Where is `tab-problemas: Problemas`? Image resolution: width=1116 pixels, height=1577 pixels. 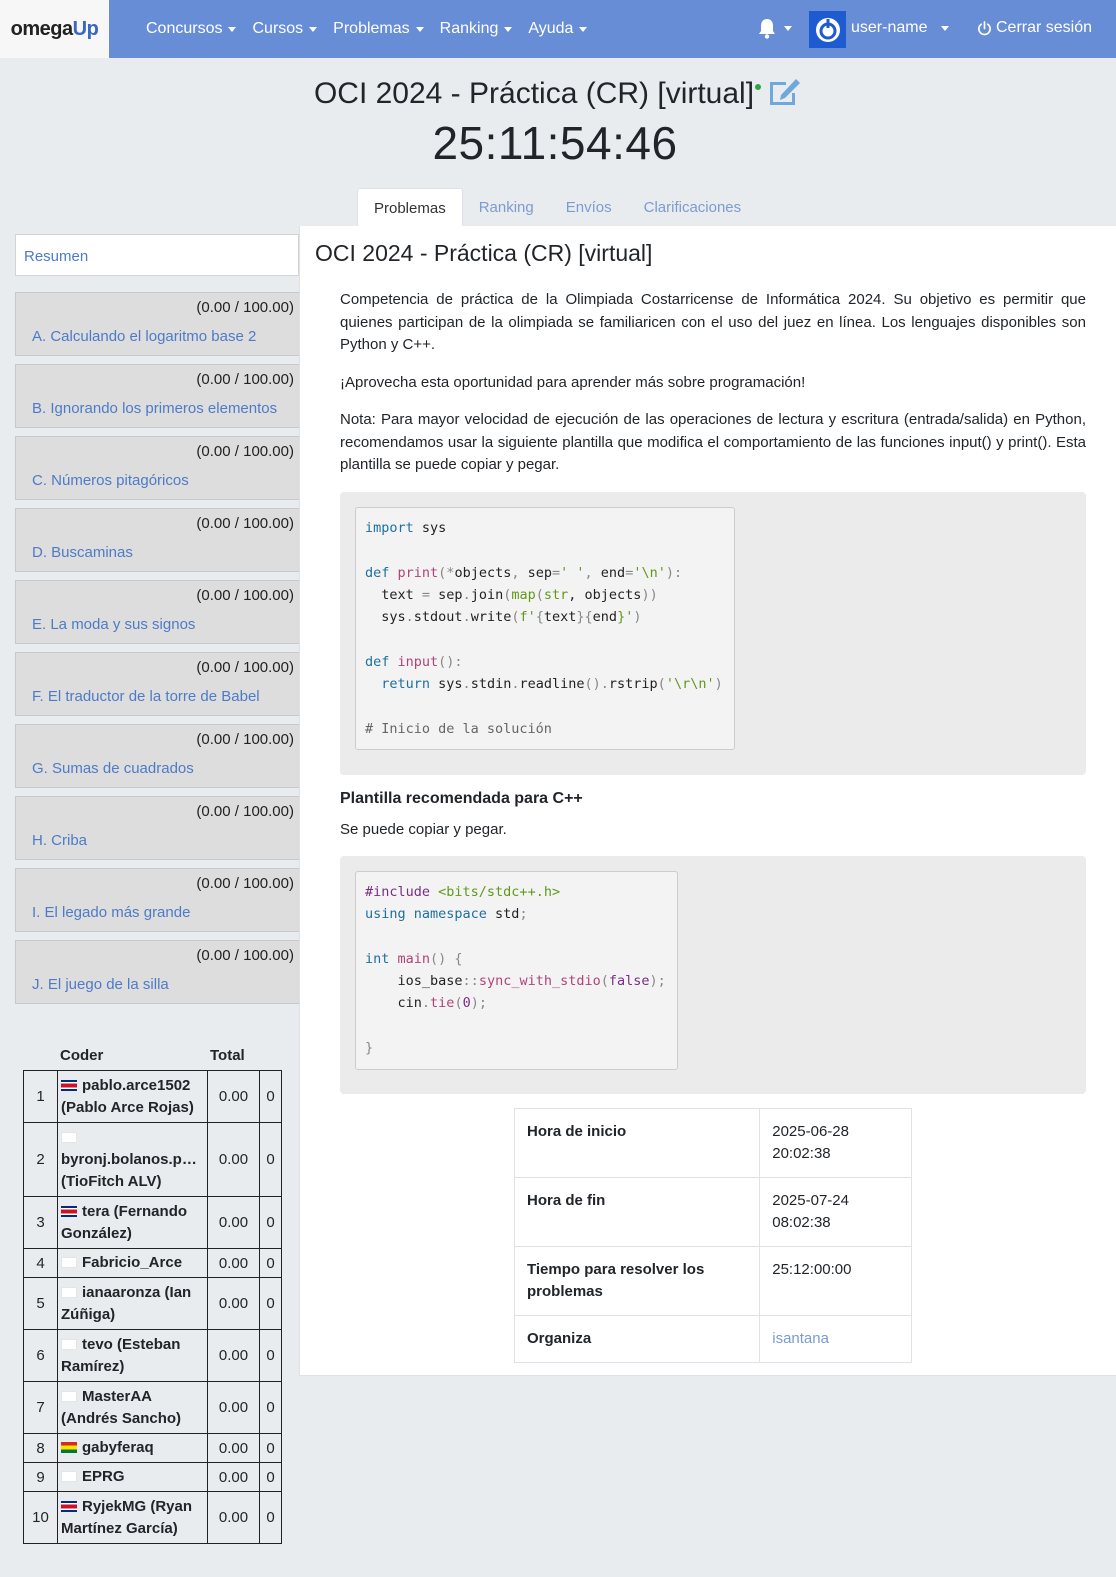 tab-problemas: Problemas is located at coordinates (410, 207).